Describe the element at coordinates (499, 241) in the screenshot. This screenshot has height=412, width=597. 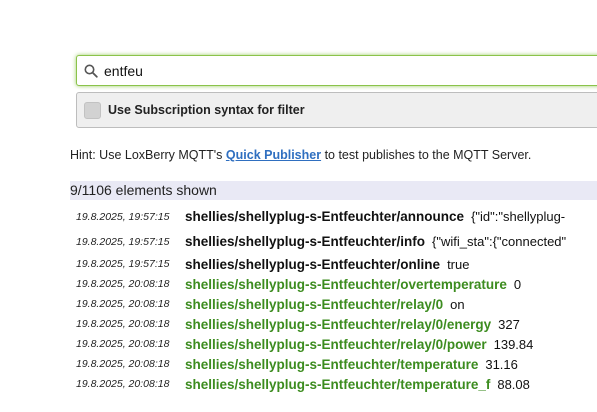
I see `topic-value: {"wifi_sta":{"connected"` at that location.